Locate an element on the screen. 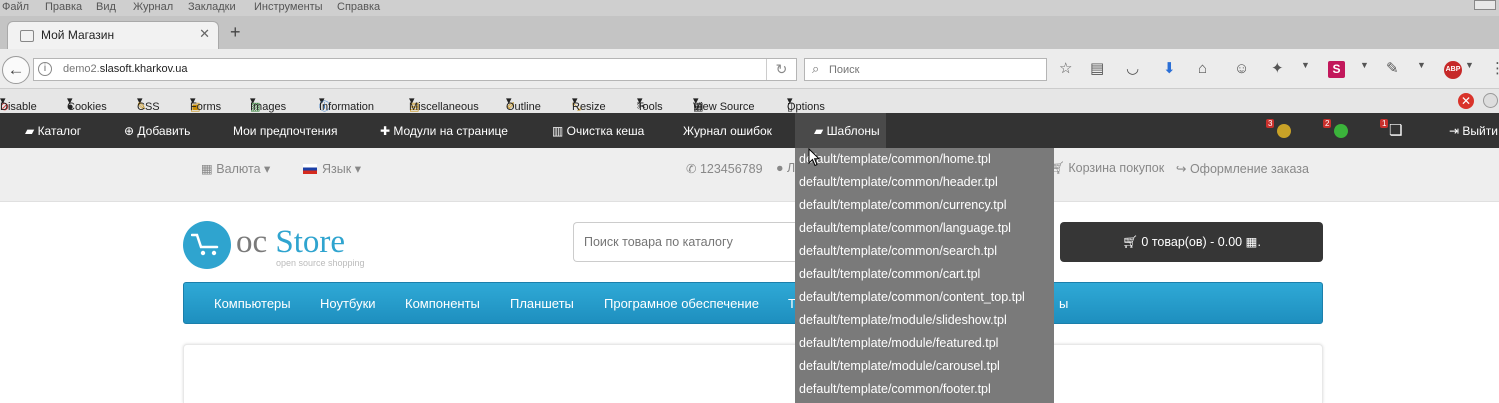 The width and height of the screenshot is (1499, 403). template-item: default/template/common/home.tpl is located at coordinates (895, 159).